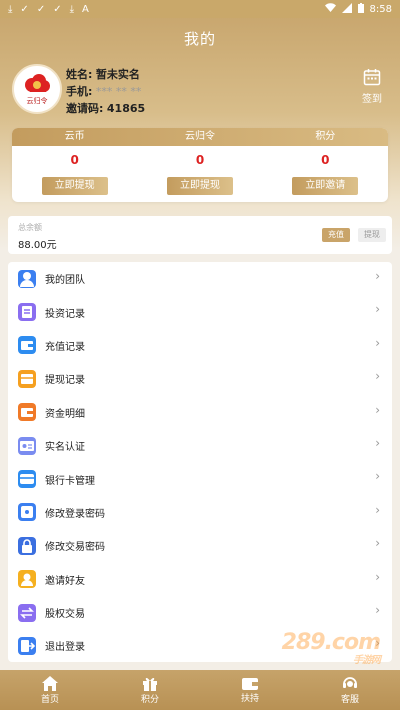  I want to click on logout-icon, so click(27, 645).